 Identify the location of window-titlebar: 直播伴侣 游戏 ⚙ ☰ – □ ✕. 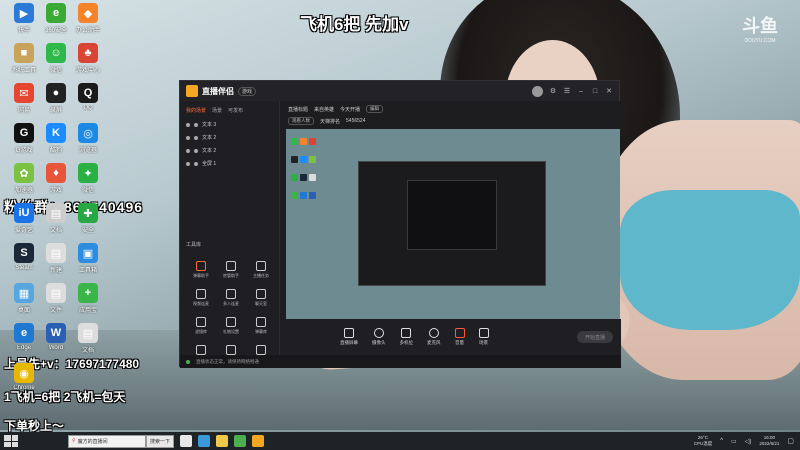
(399, 91).